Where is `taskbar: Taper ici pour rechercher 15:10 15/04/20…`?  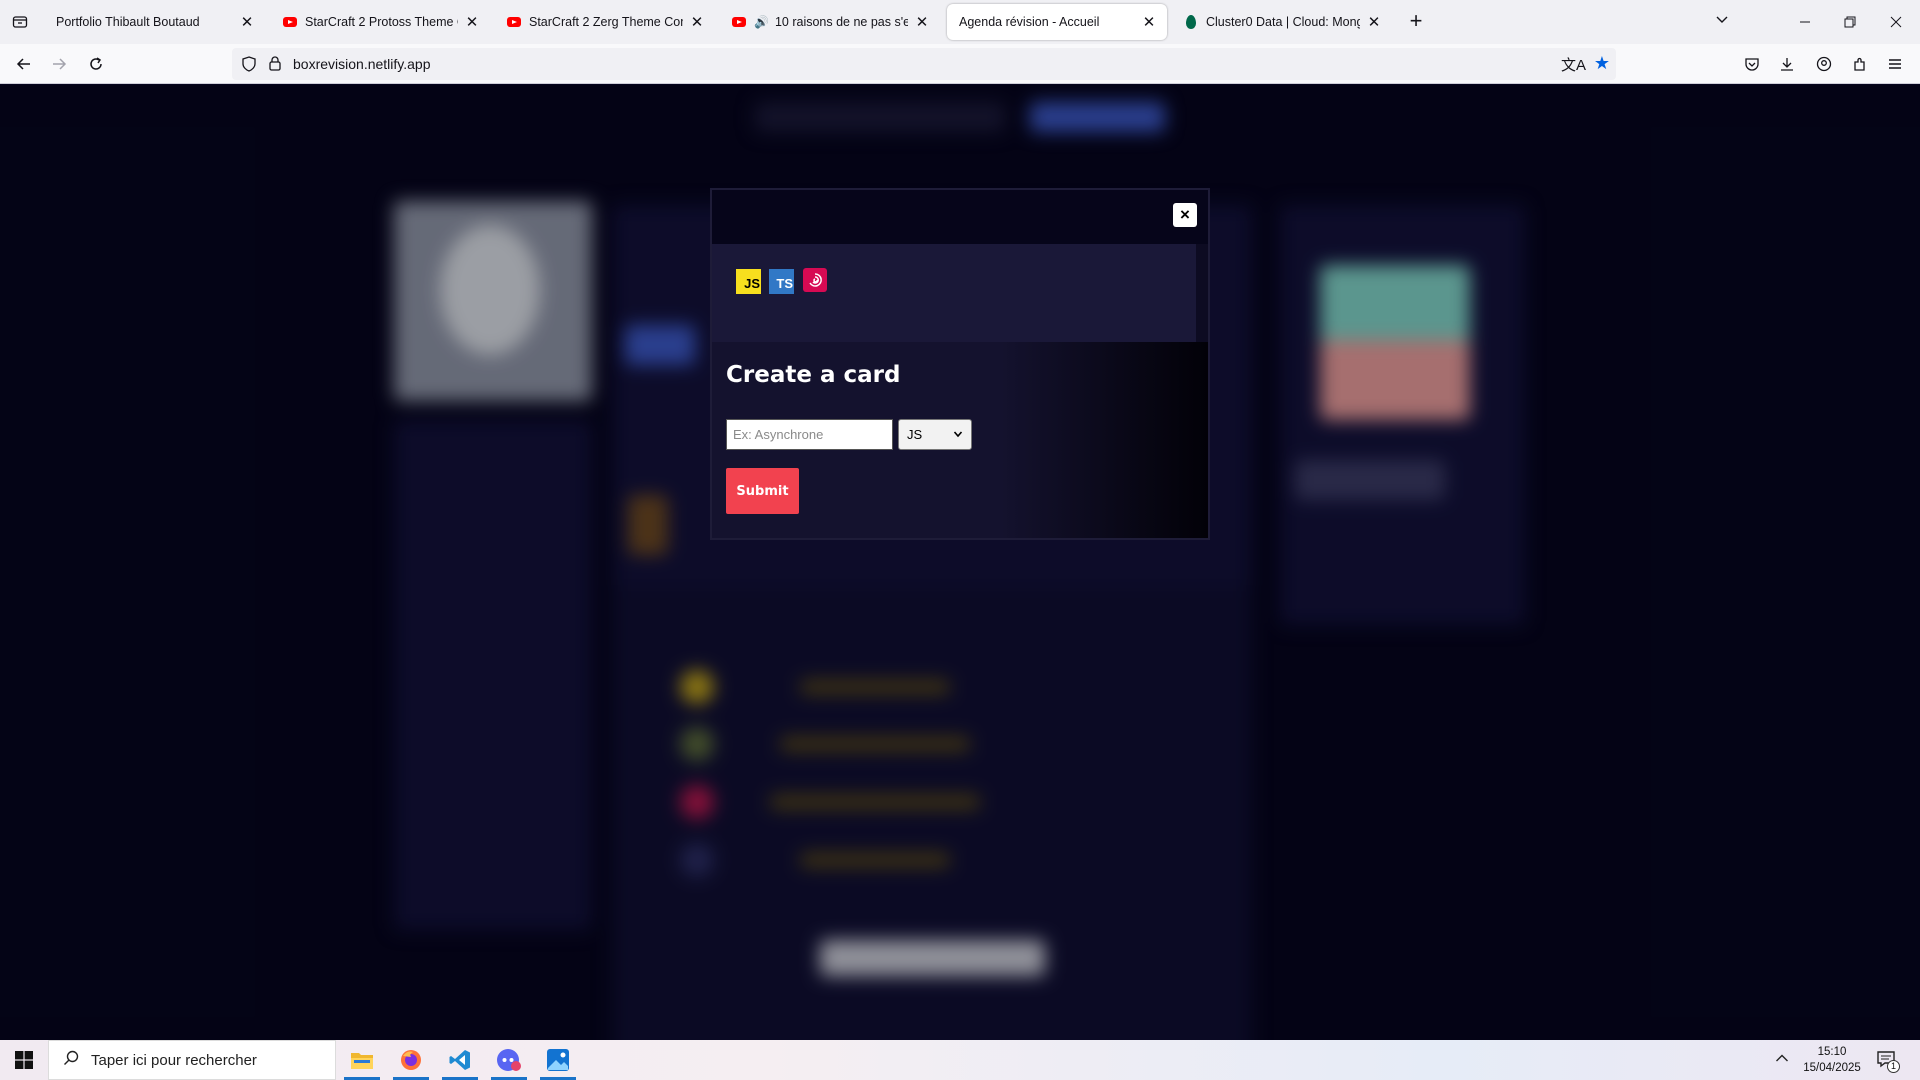 taskbar: Taper ici pour rechercher 15:10 15/04/20… is located at coordinates (960, 1060).